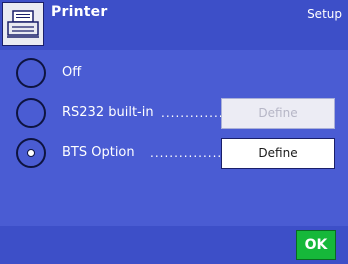 Image resolution: width=348 pixels, height=264 pixels. Describe the element at coordinates (72, 72) in the screenshot. I see `option-label: Off` at that location.